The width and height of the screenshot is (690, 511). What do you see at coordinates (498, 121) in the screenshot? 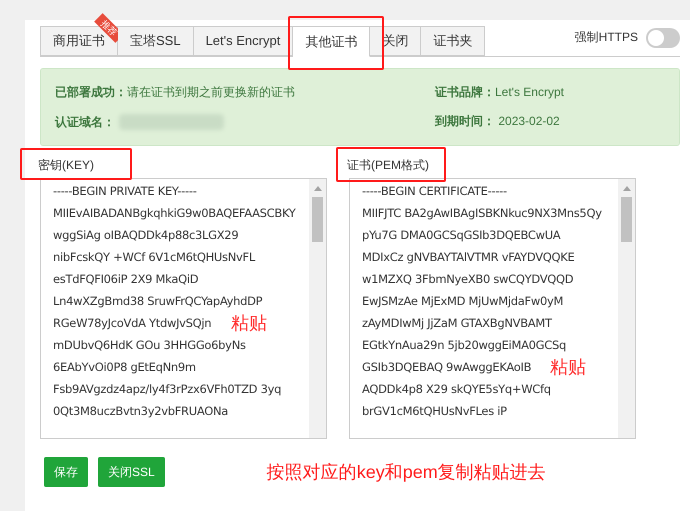
I see `expiry-text: 到期时间： 2023-02-02` at bounding box center [498, 121].